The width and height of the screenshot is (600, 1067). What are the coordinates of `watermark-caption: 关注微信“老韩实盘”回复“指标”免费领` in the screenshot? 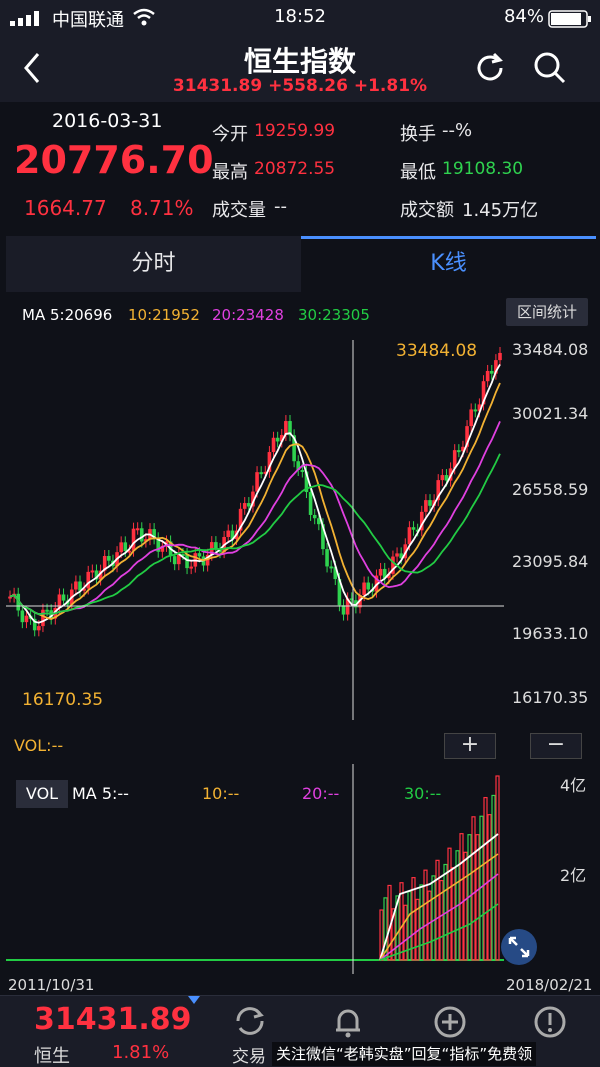 It's located at (404, 1054).